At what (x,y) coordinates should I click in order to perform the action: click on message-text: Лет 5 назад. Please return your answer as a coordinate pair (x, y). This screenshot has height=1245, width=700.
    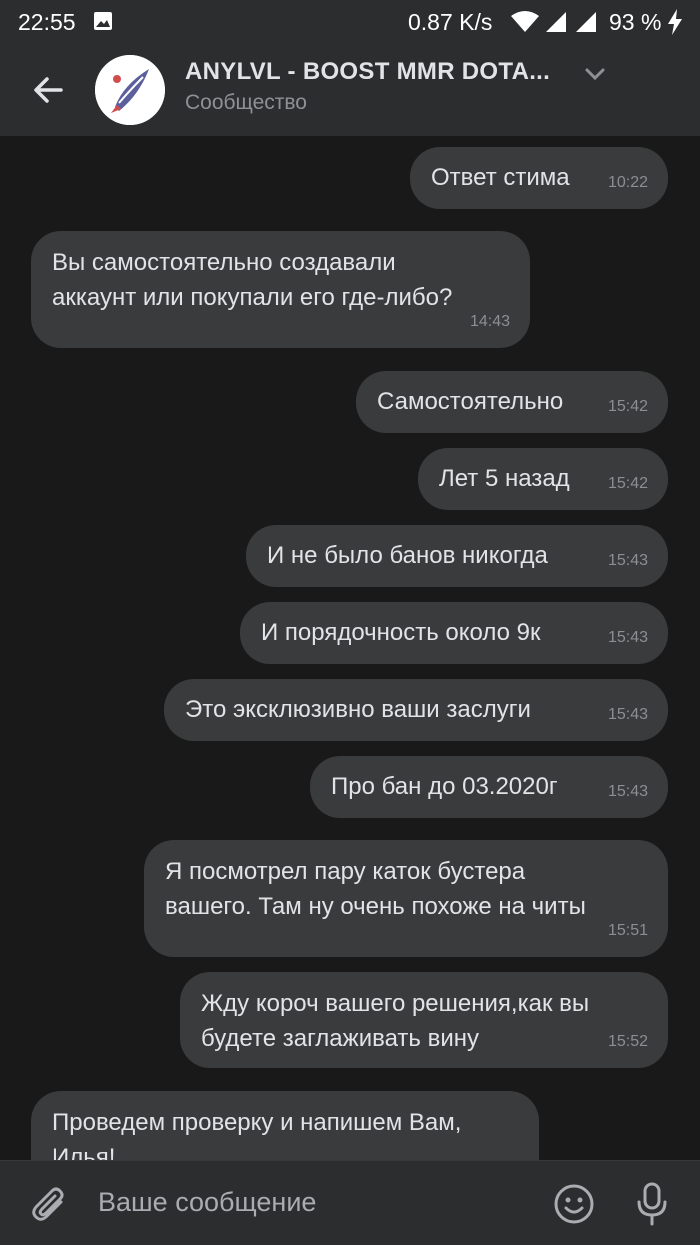
    Looking at the image, I should click on (504, 478).